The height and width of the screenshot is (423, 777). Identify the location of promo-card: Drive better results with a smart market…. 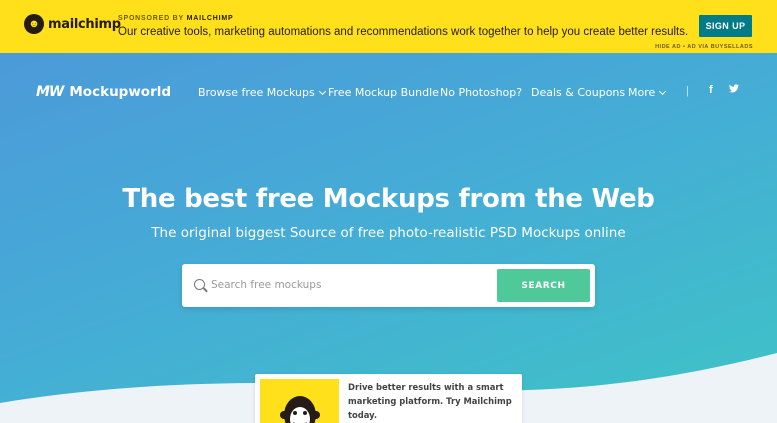
(388, 398).